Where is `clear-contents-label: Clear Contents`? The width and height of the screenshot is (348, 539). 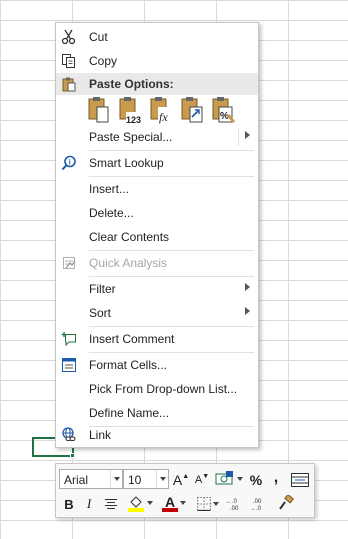
clear-contents-label: Clear Contents is located at coordinates (129, 237).